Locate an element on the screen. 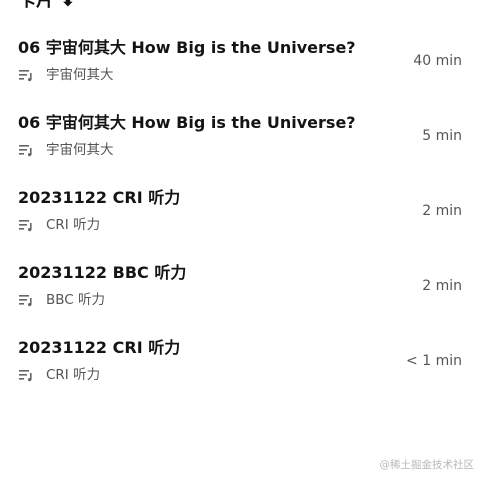 Image resolution: width=480 pixels, height=480 pixels. watermark: @稀土掘金技术社区 is located at coordinates (427, 465).